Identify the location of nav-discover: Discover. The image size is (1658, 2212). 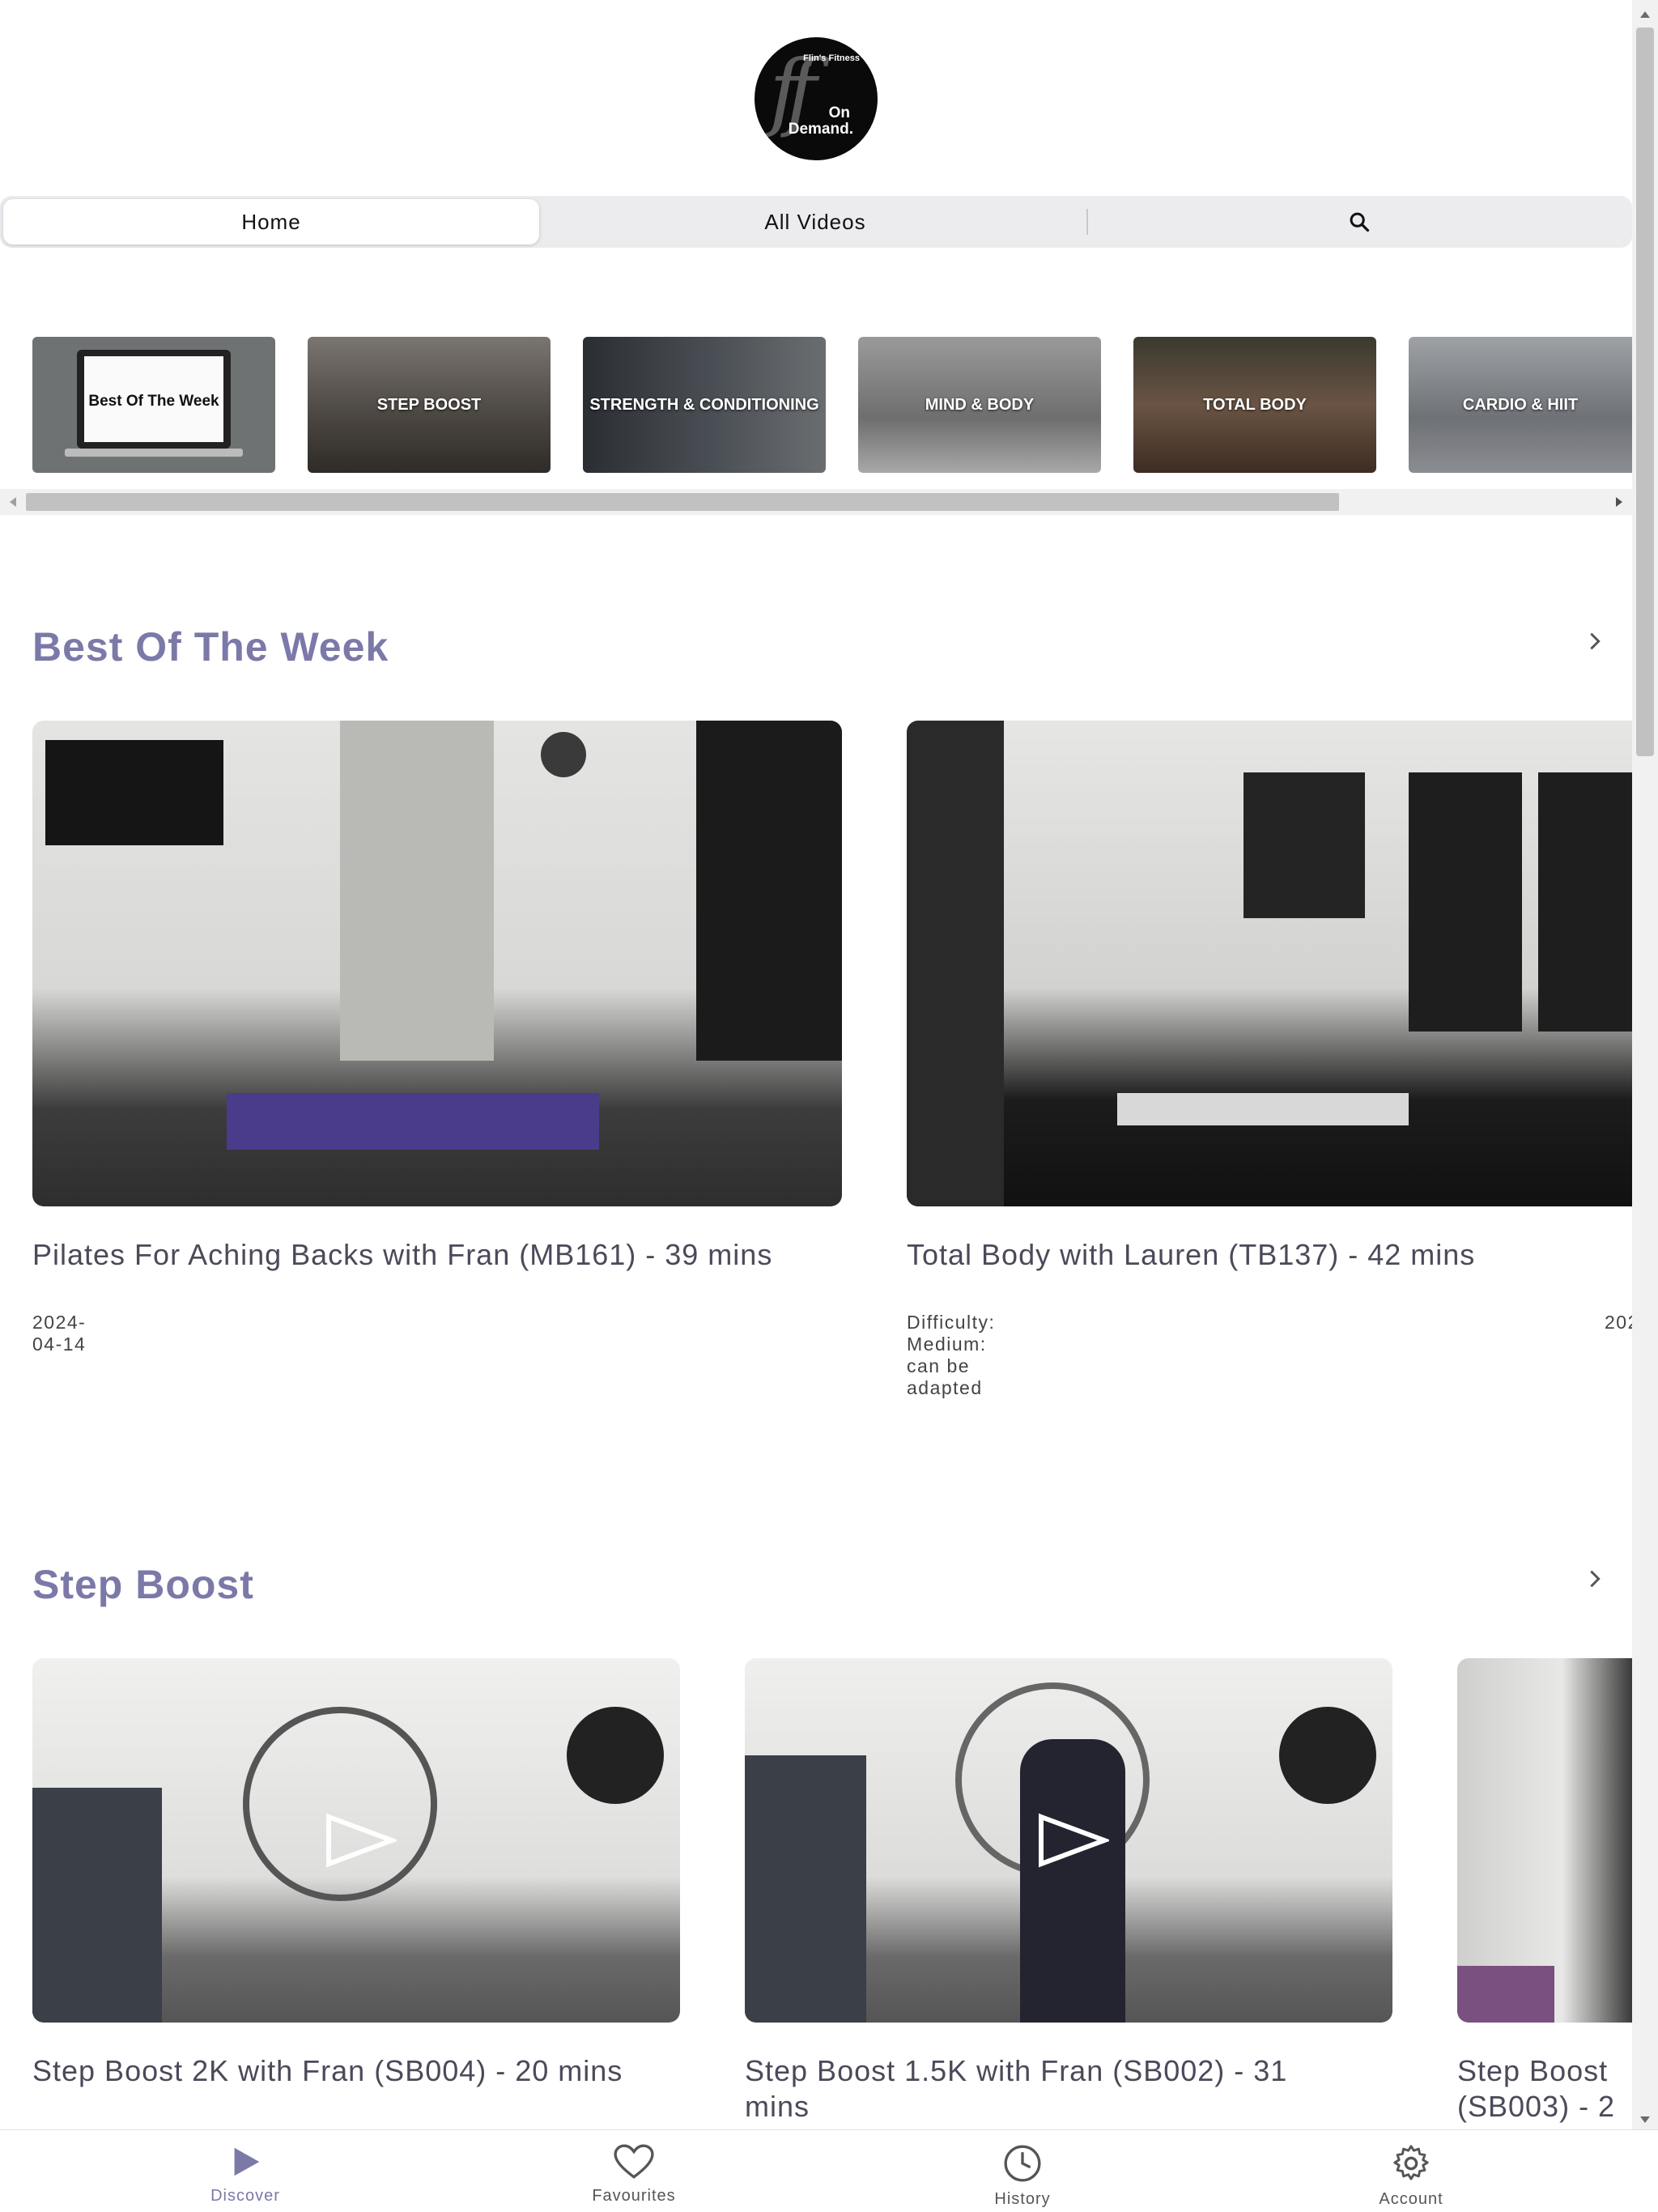
(245, 2171).